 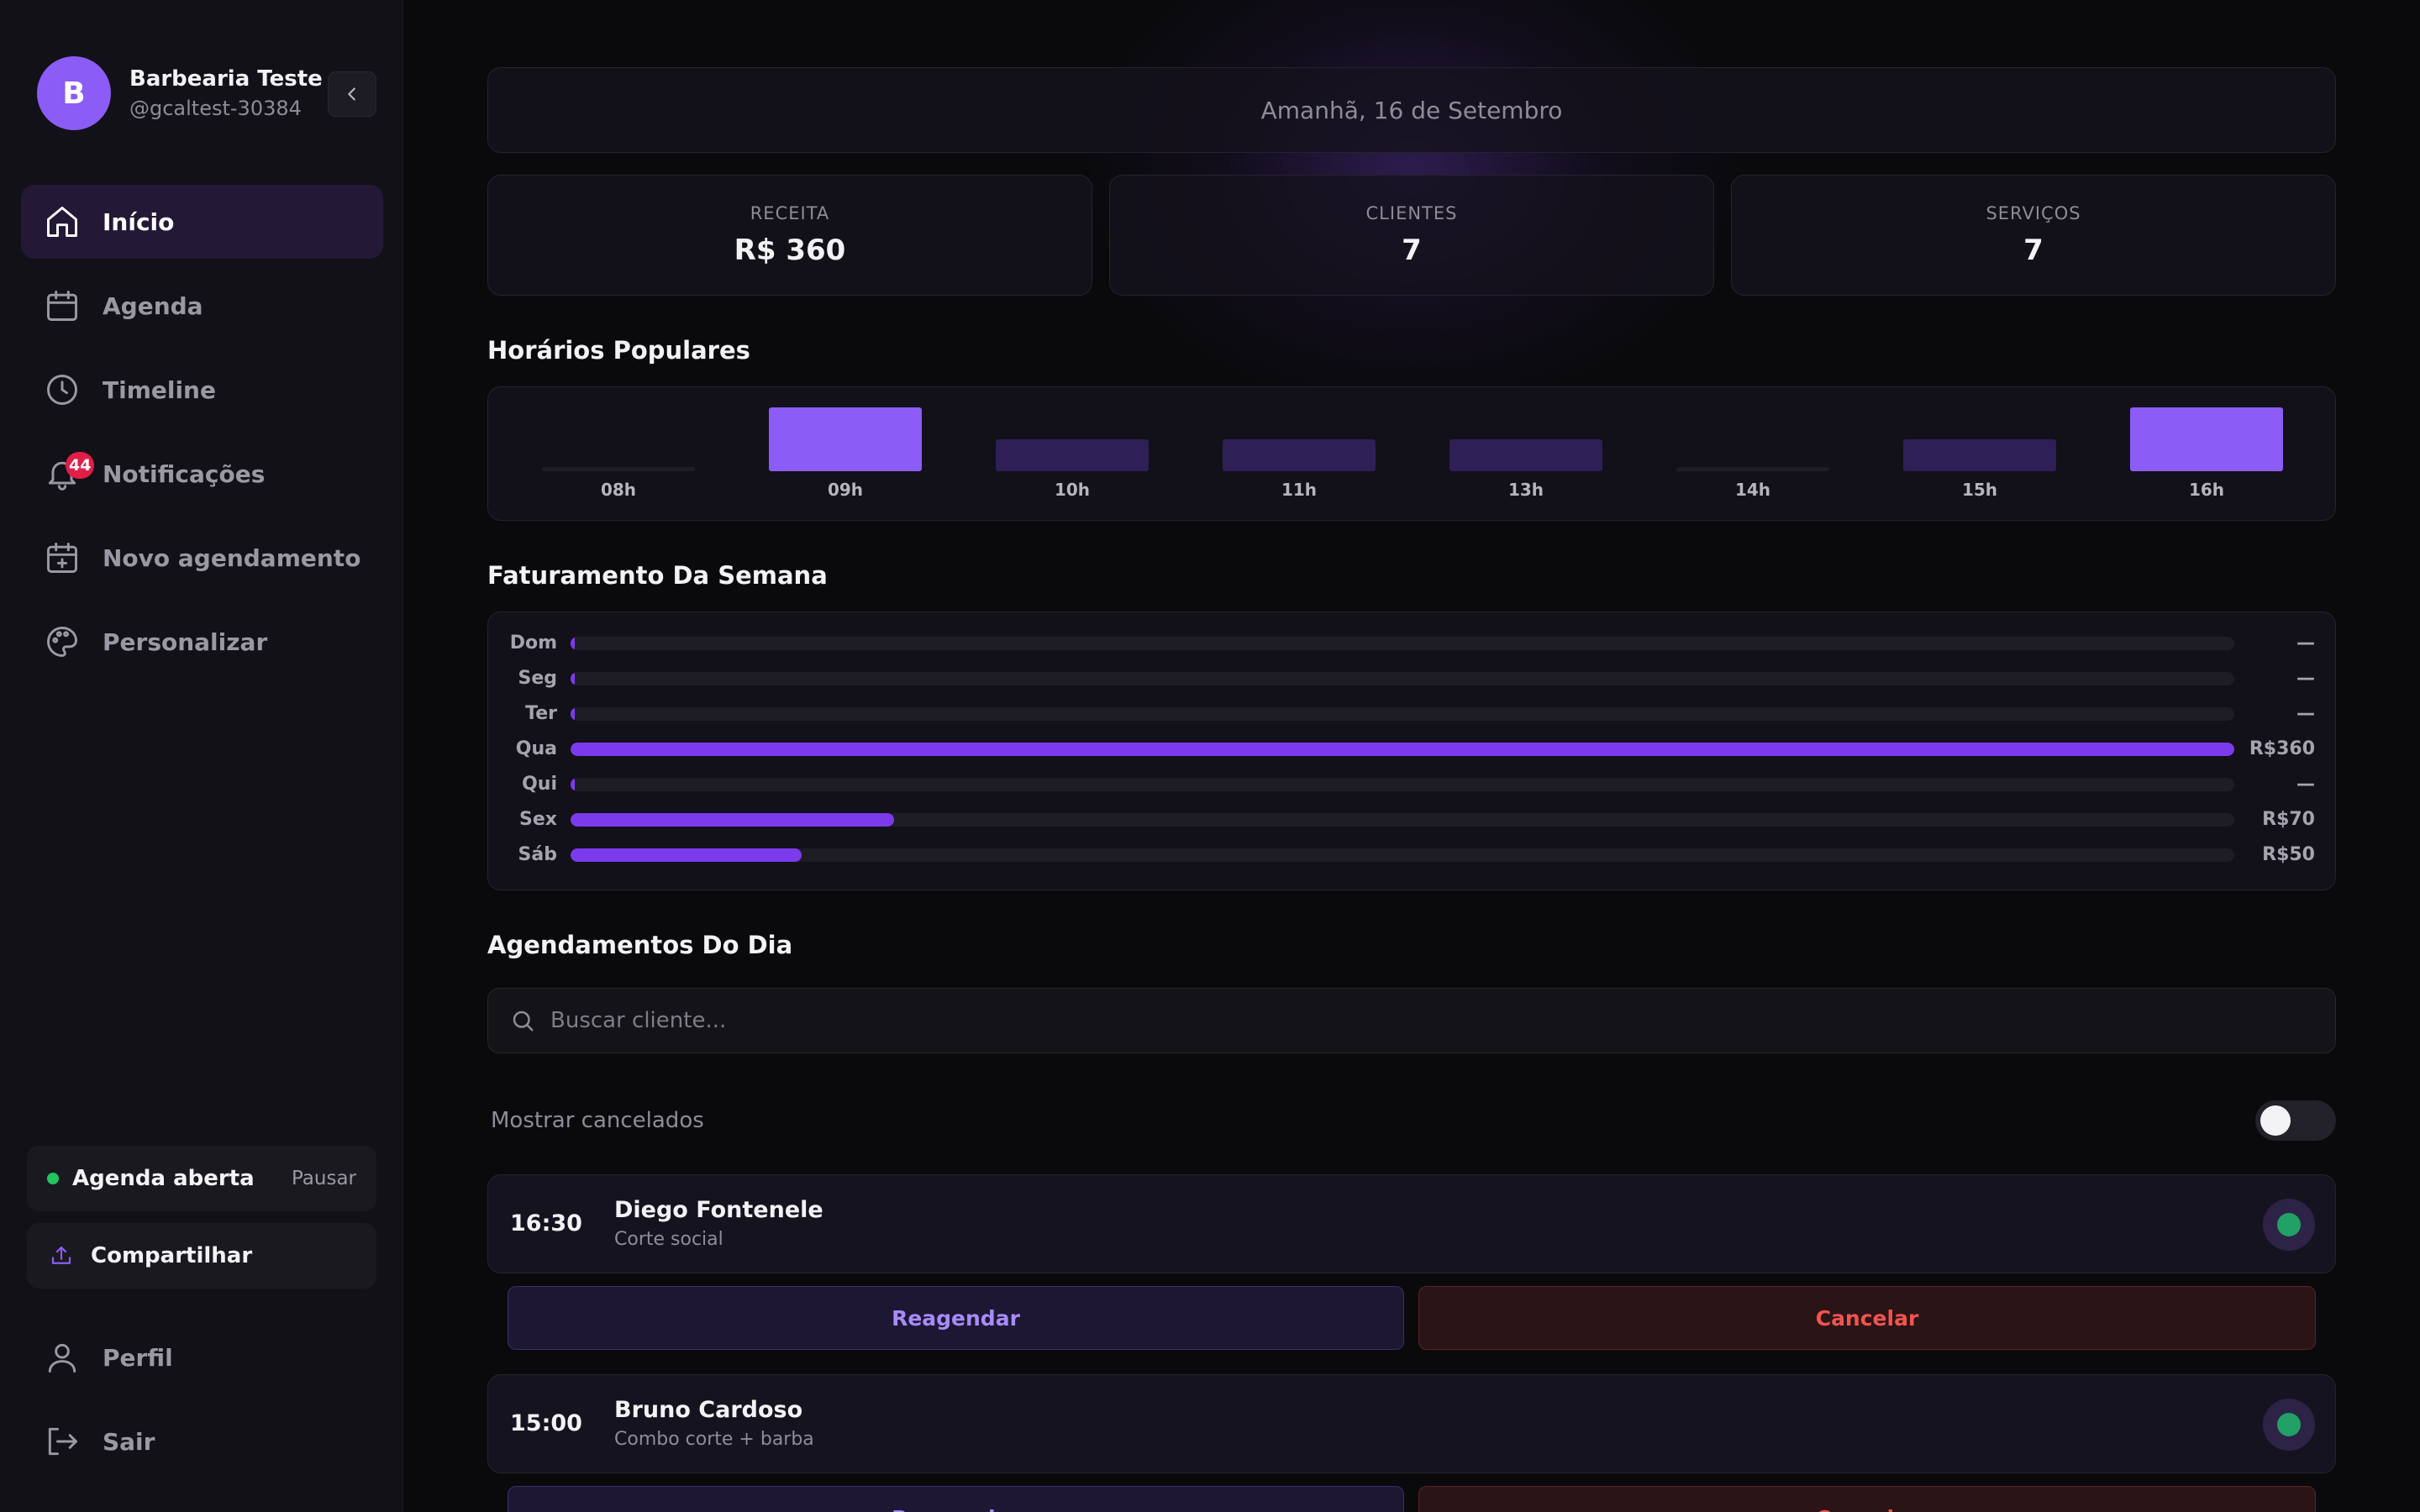 I want to click on week-day-label: Sex, so click(x=538, y=819).